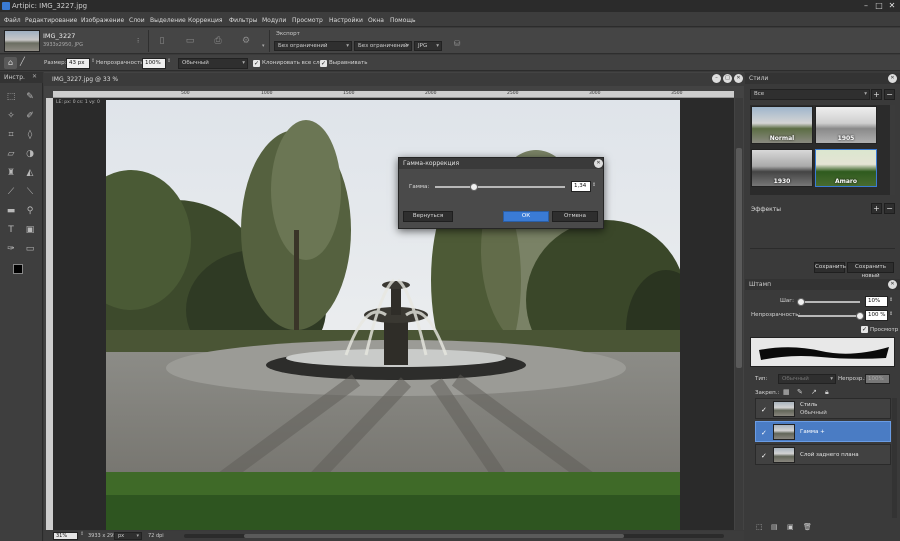 The image size is (900, 541). What do you see at coordinates (246, 41) in the screenshot?
I see `share-icon: ⚙` at bounding box center [246, 41].